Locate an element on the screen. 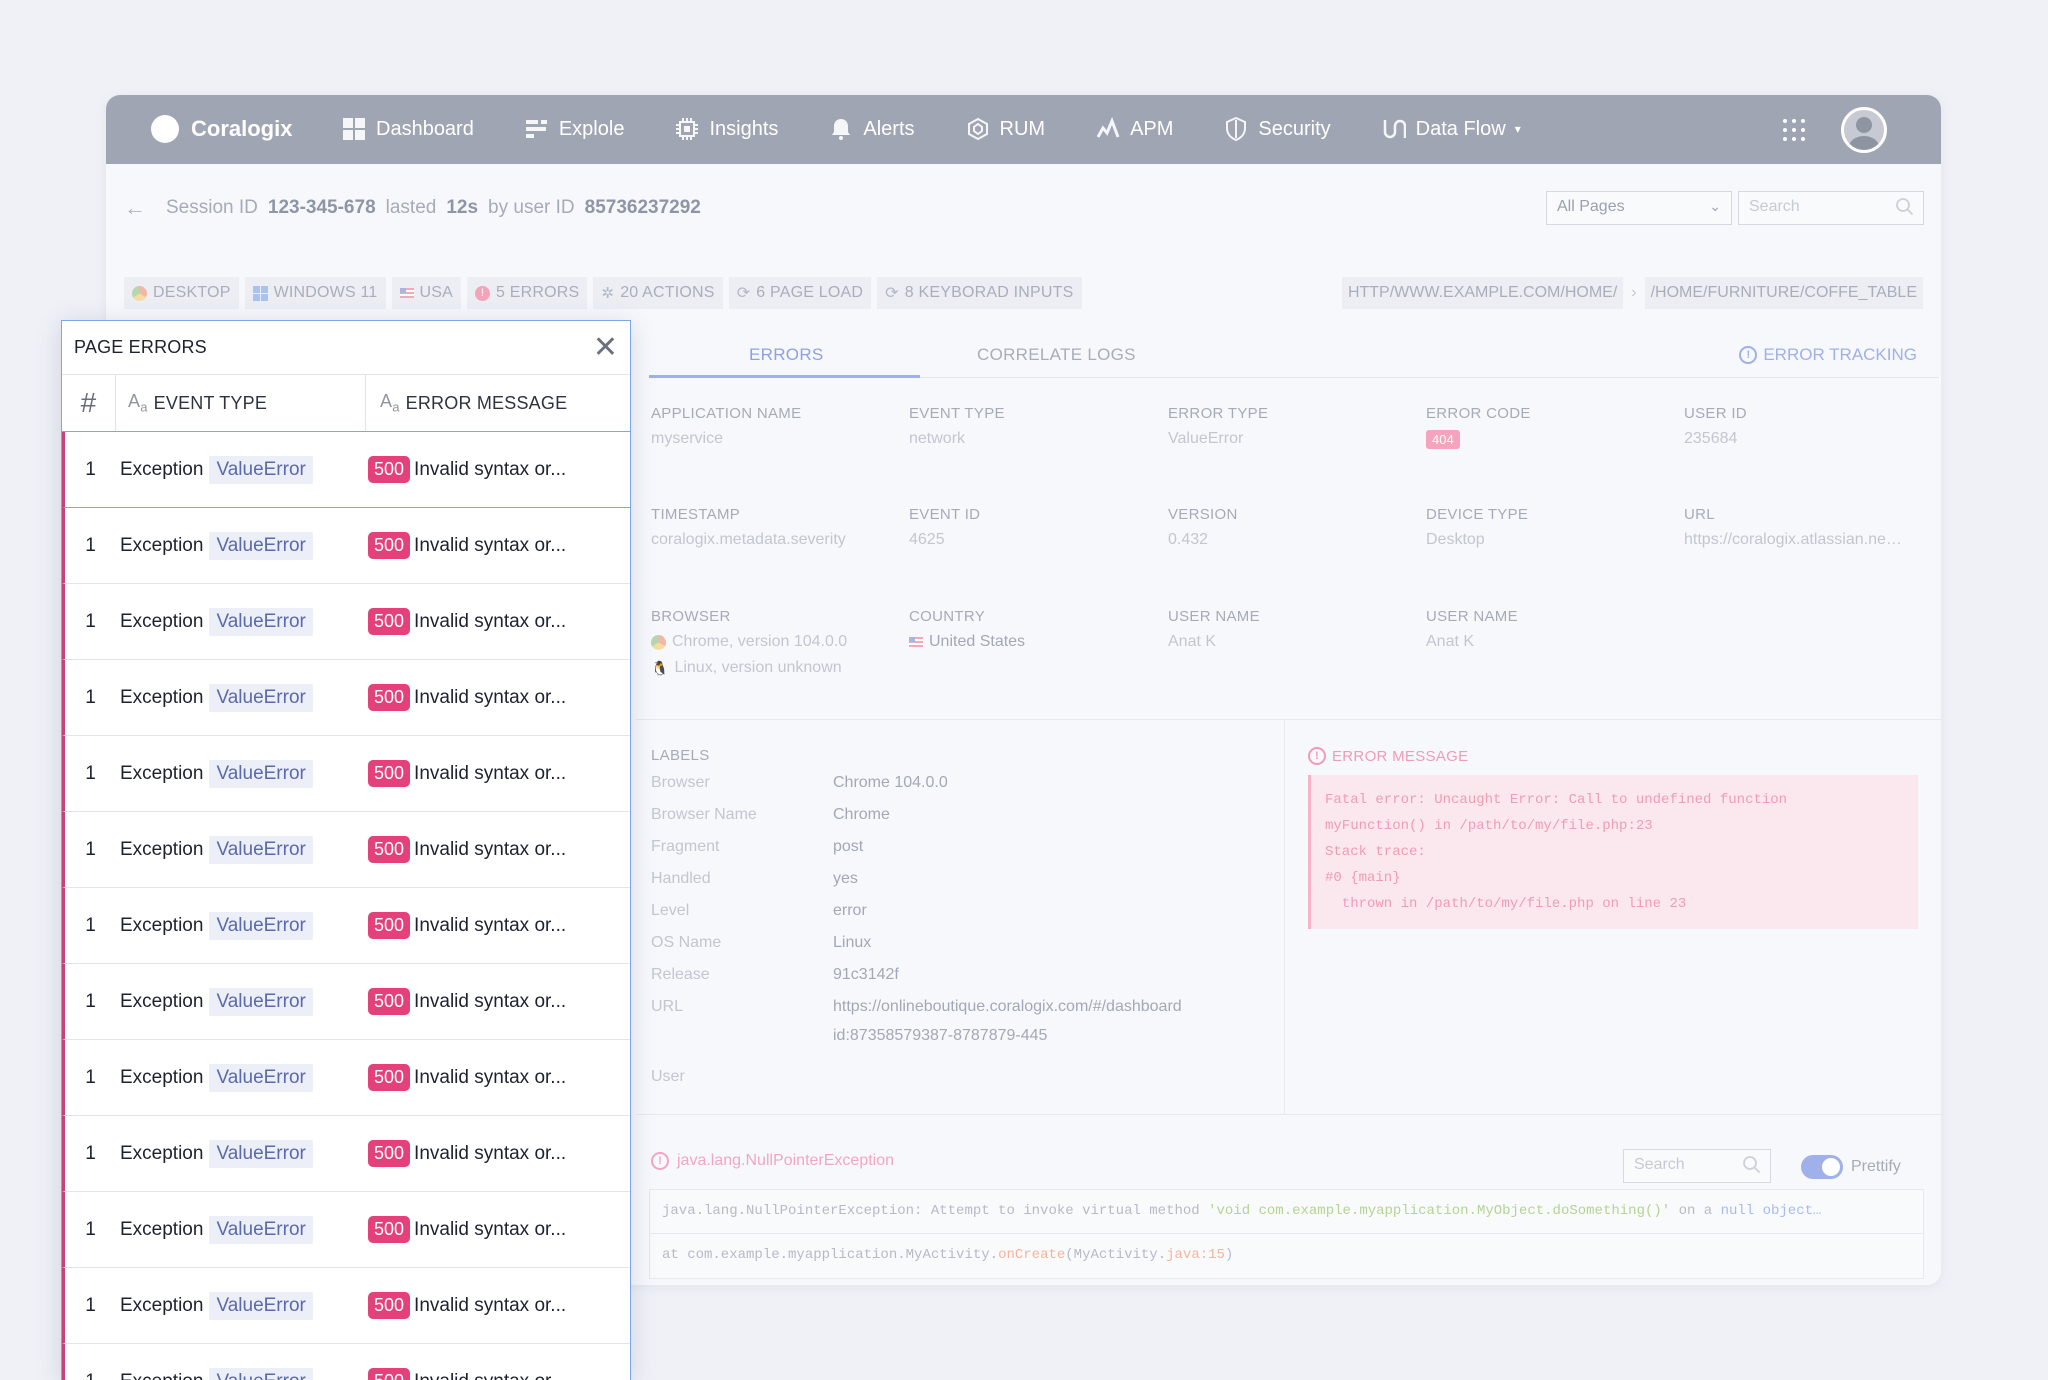 The height and width of the screenshot is (1380, 2048). nav-item-data-flow: Data Flow ▾ is located at coordinates (1451, 129).